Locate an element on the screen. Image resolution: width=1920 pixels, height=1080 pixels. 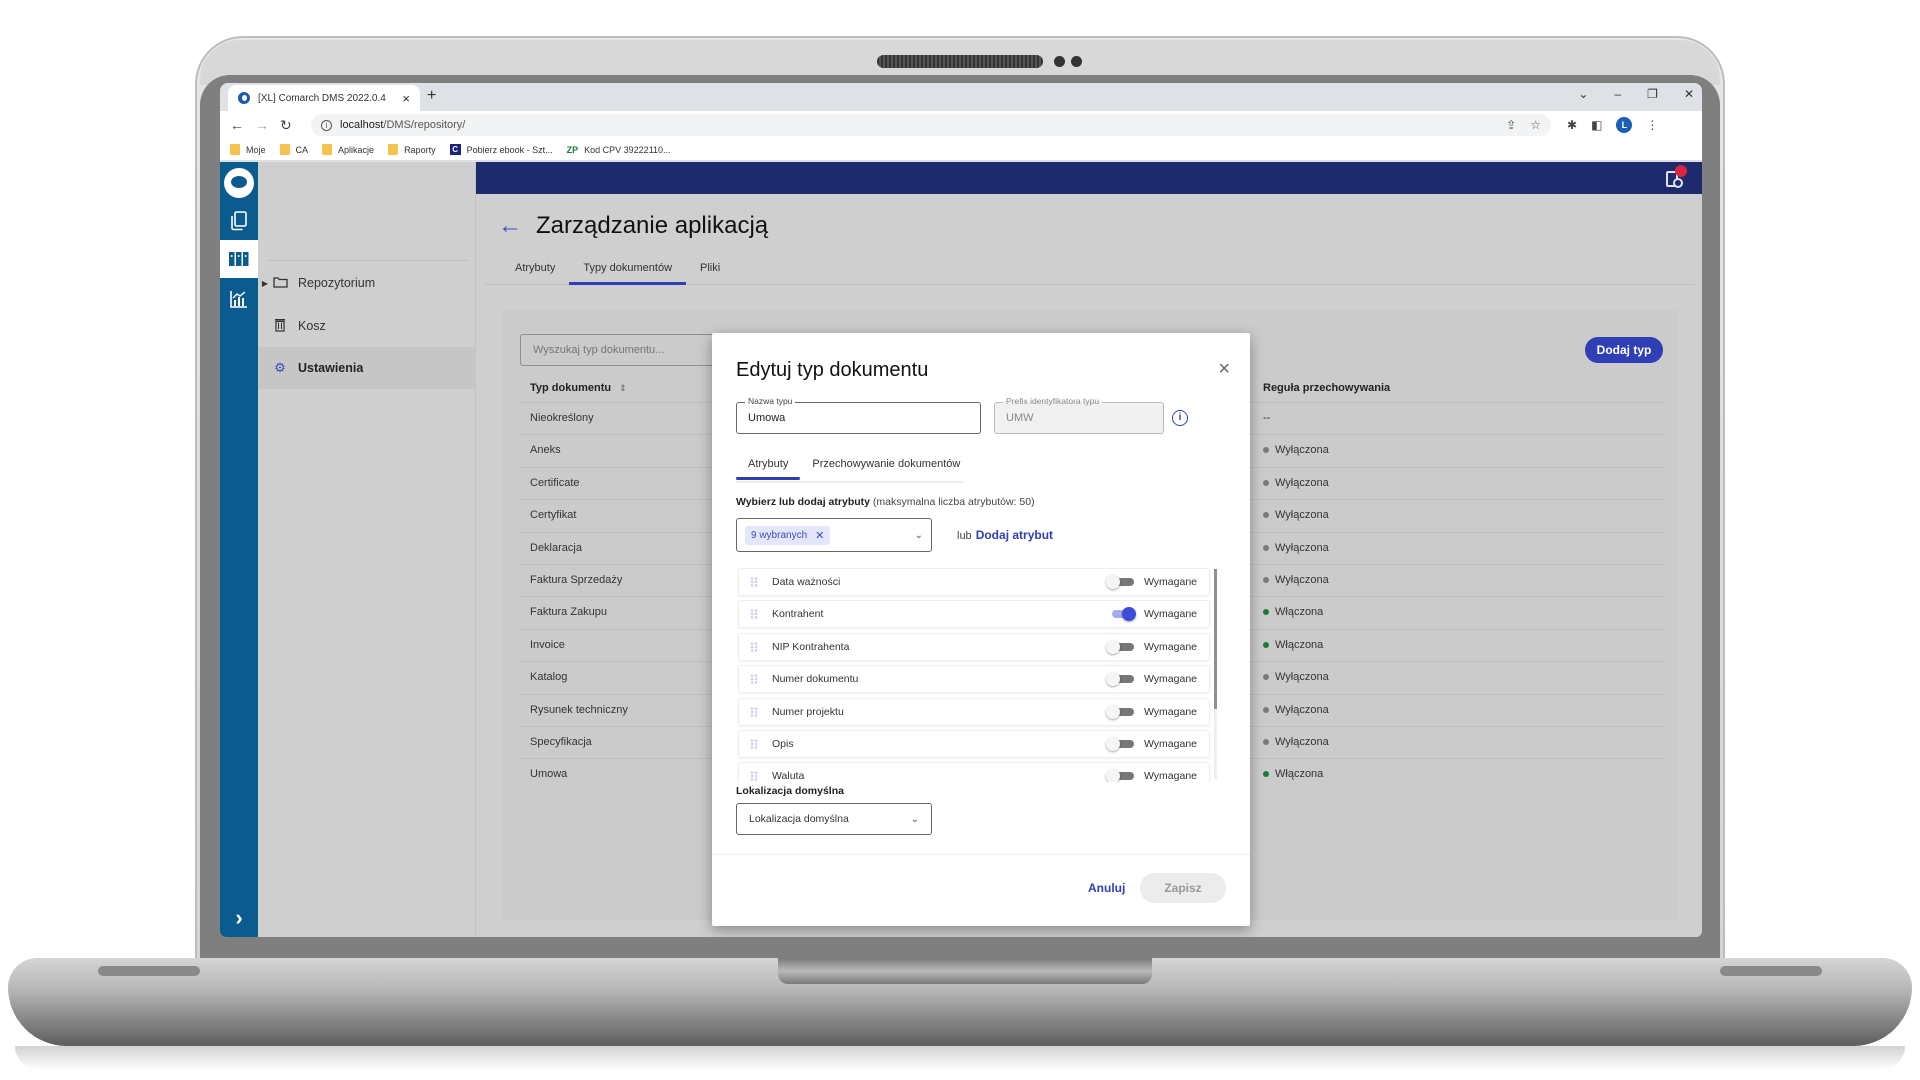
scrollbar-thumb is located at coordinates (1215, 639).